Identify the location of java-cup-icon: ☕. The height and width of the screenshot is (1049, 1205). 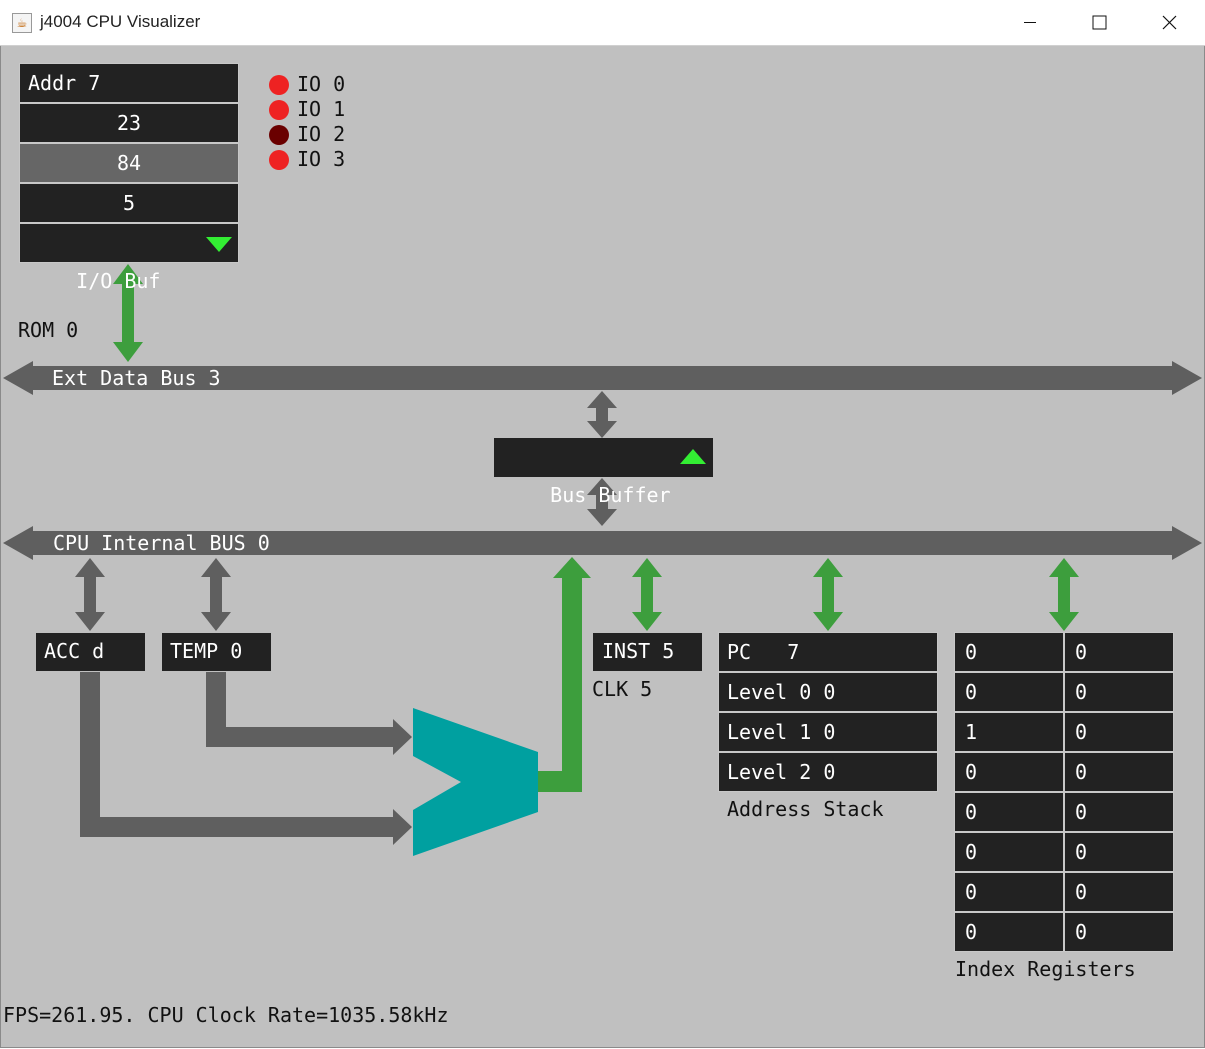
(22, 23).